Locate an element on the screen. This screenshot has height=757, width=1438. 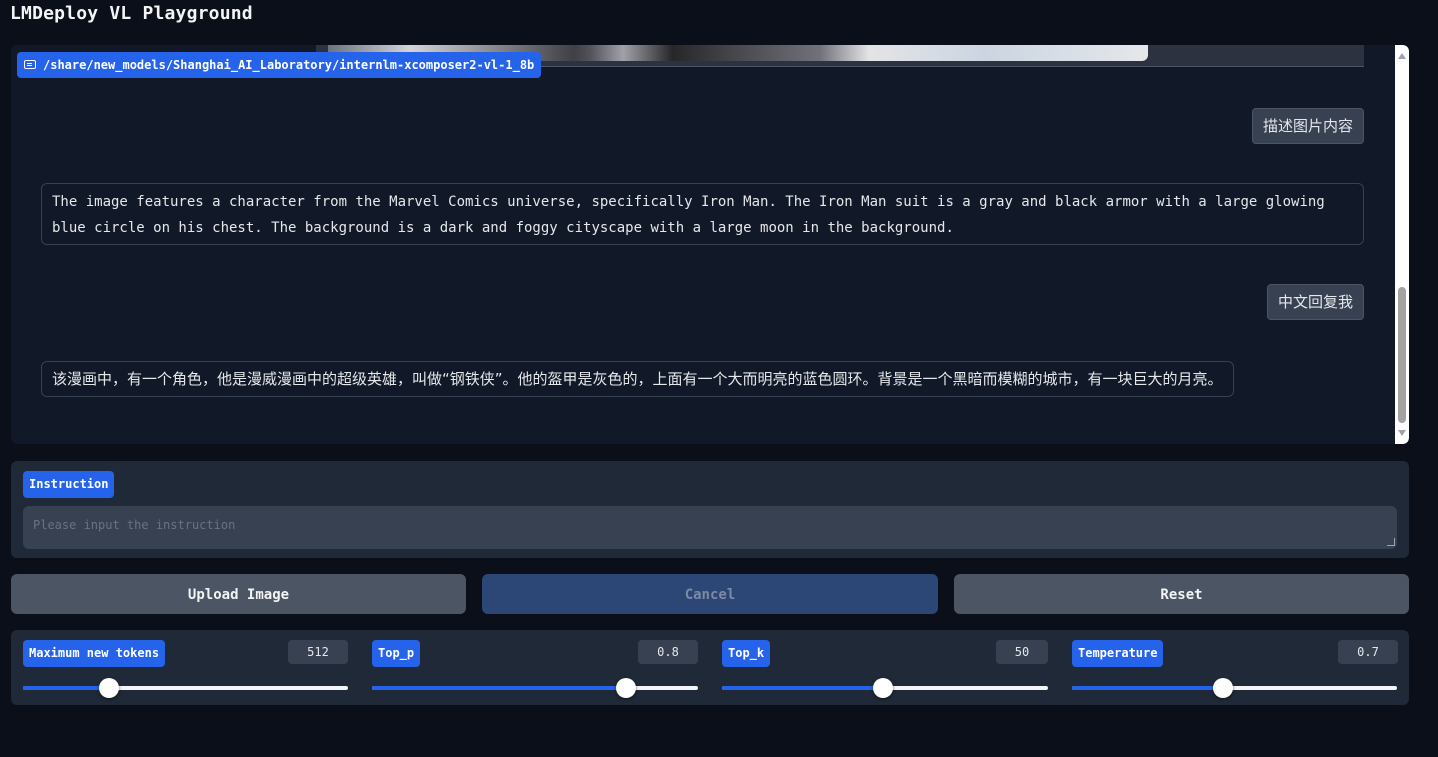
slider-label: Maximum new tokens is located at coordinates (94, 653).